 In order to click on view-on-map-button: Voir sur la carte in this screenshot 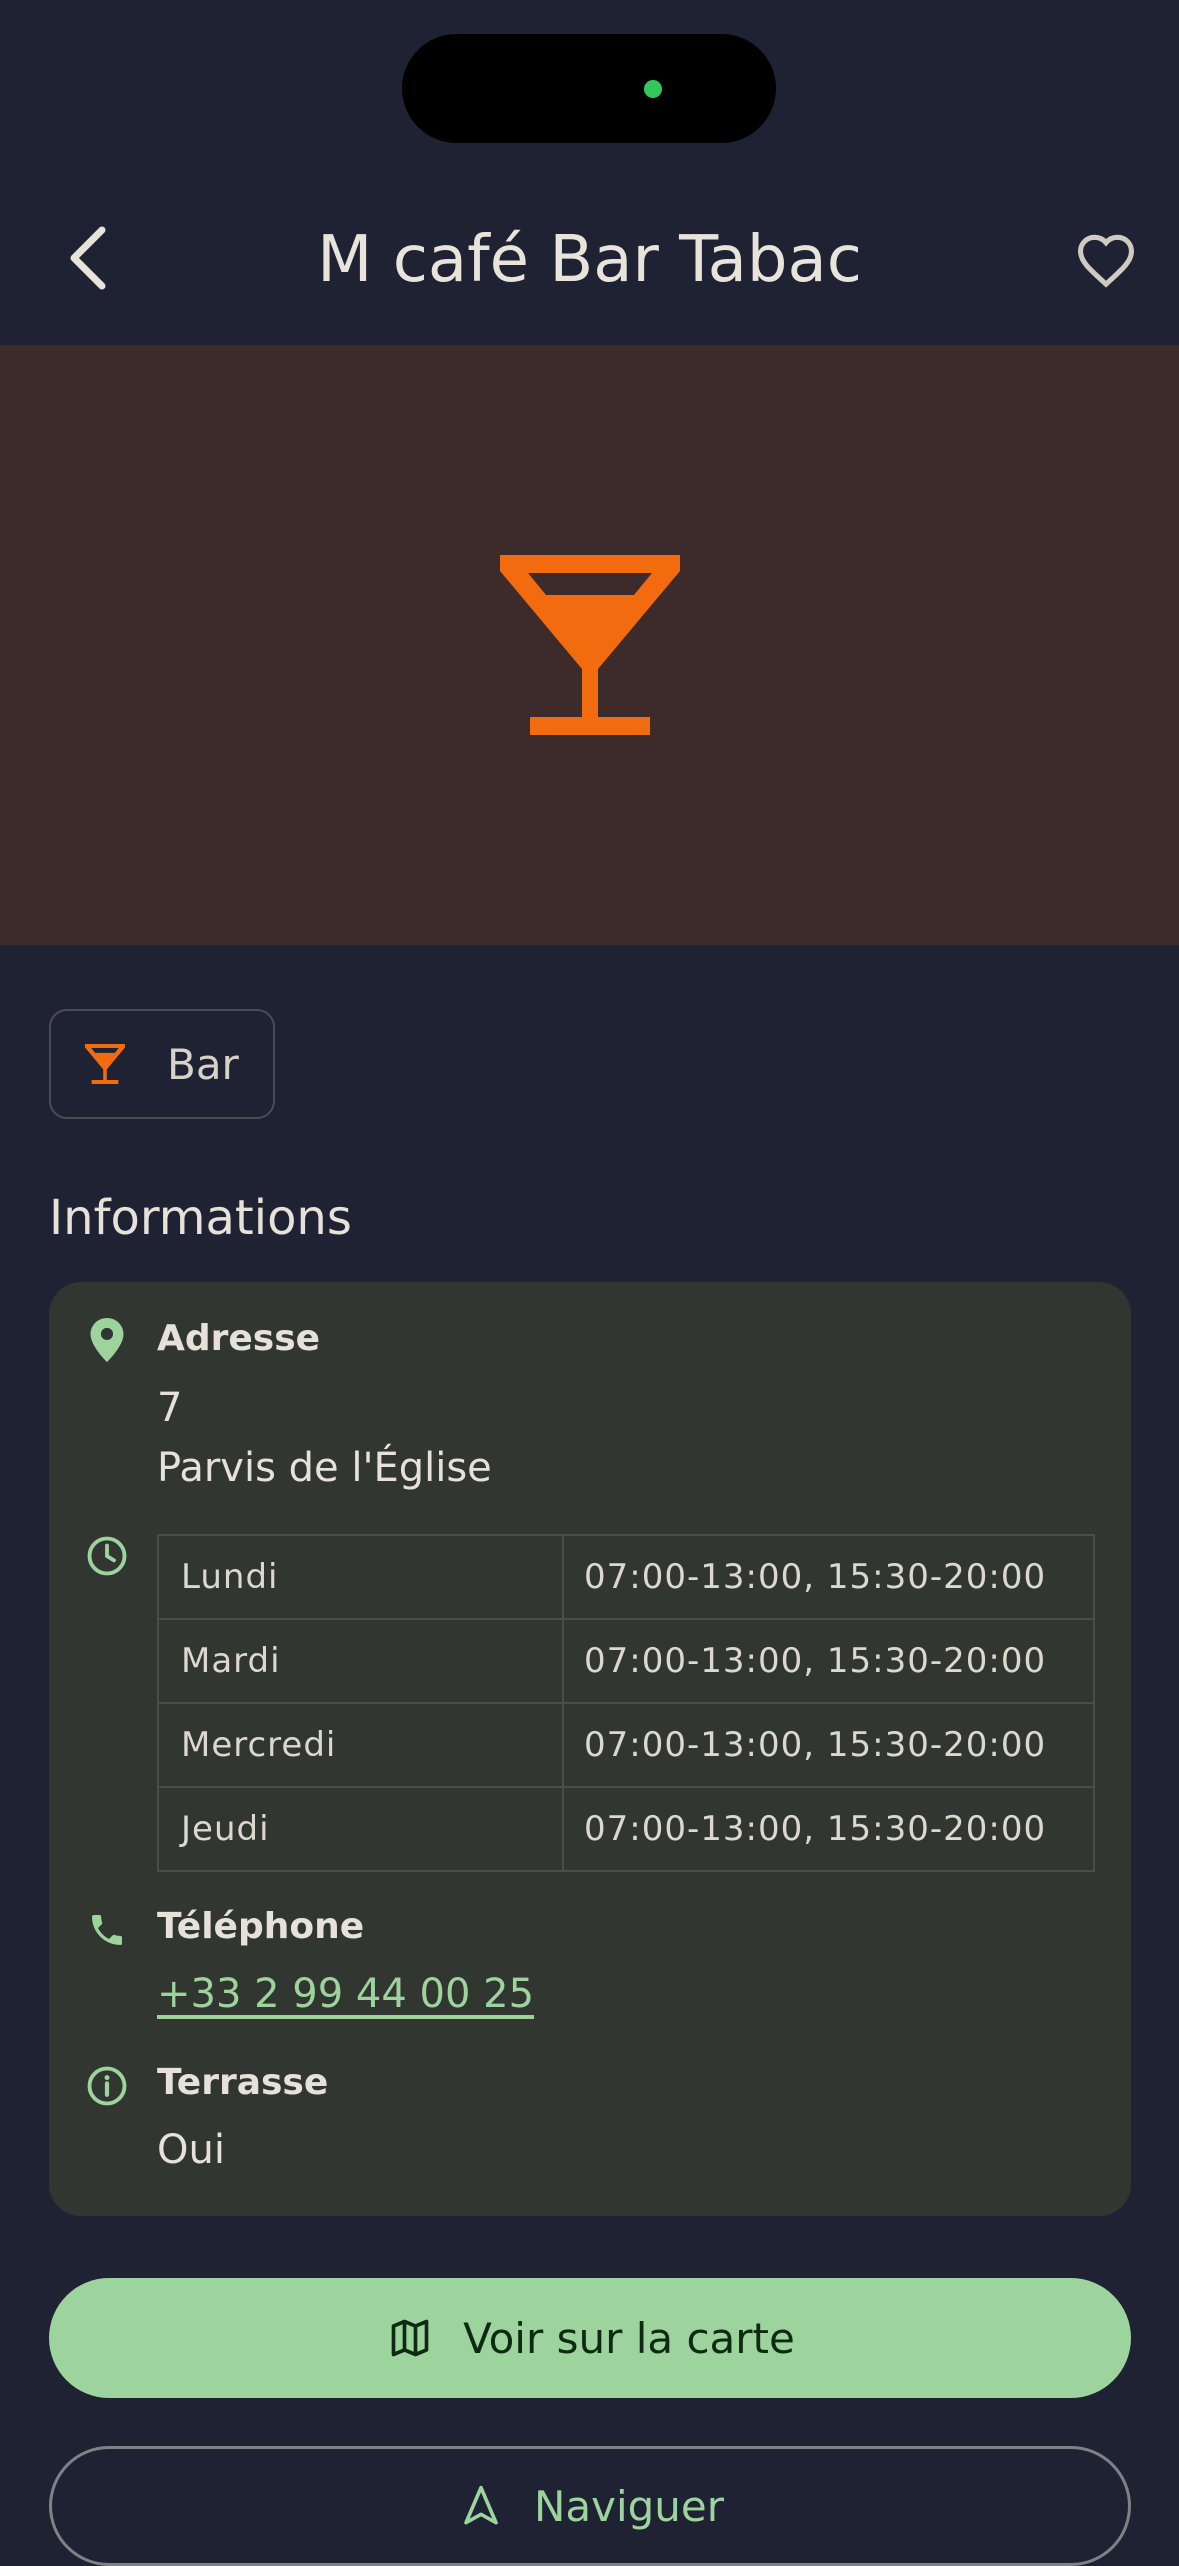, I will do `click(590, 2338)`.